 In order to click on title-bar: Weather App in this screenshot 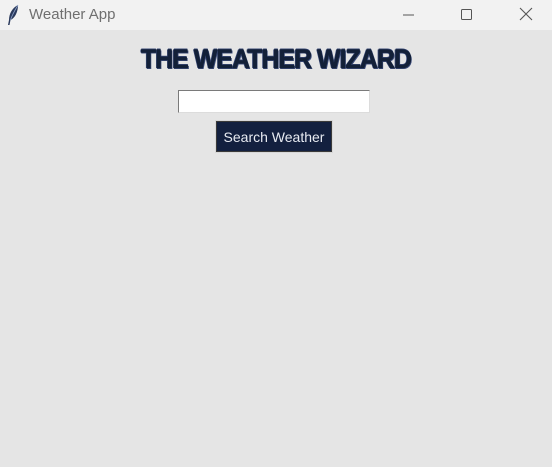, I will do `click(276, 15)`.